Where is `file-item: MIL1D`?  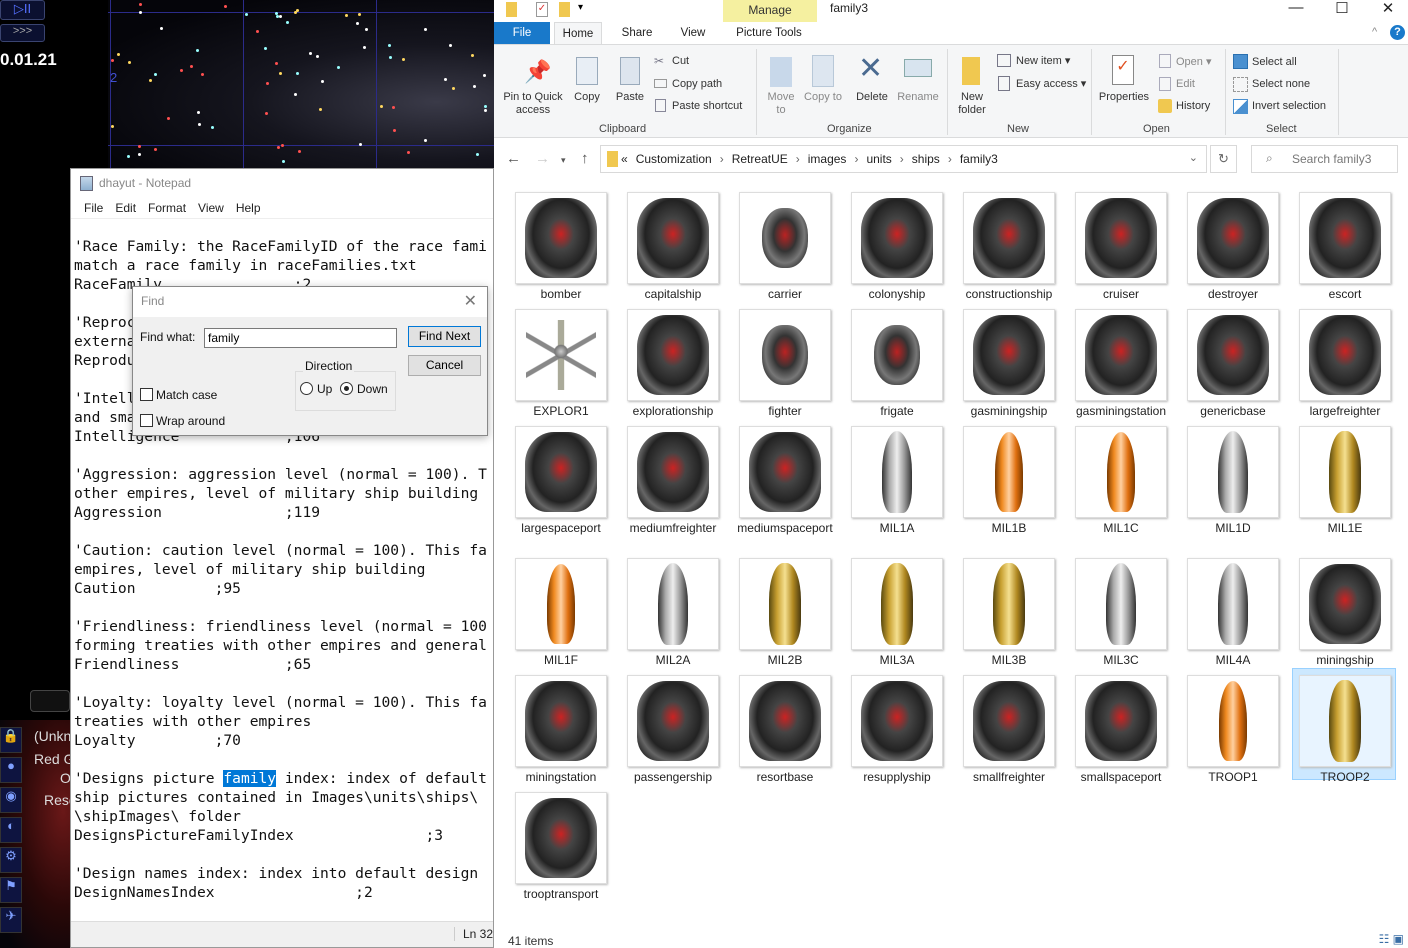 file-item: MIL1D is located at coordinates (1232, 477).